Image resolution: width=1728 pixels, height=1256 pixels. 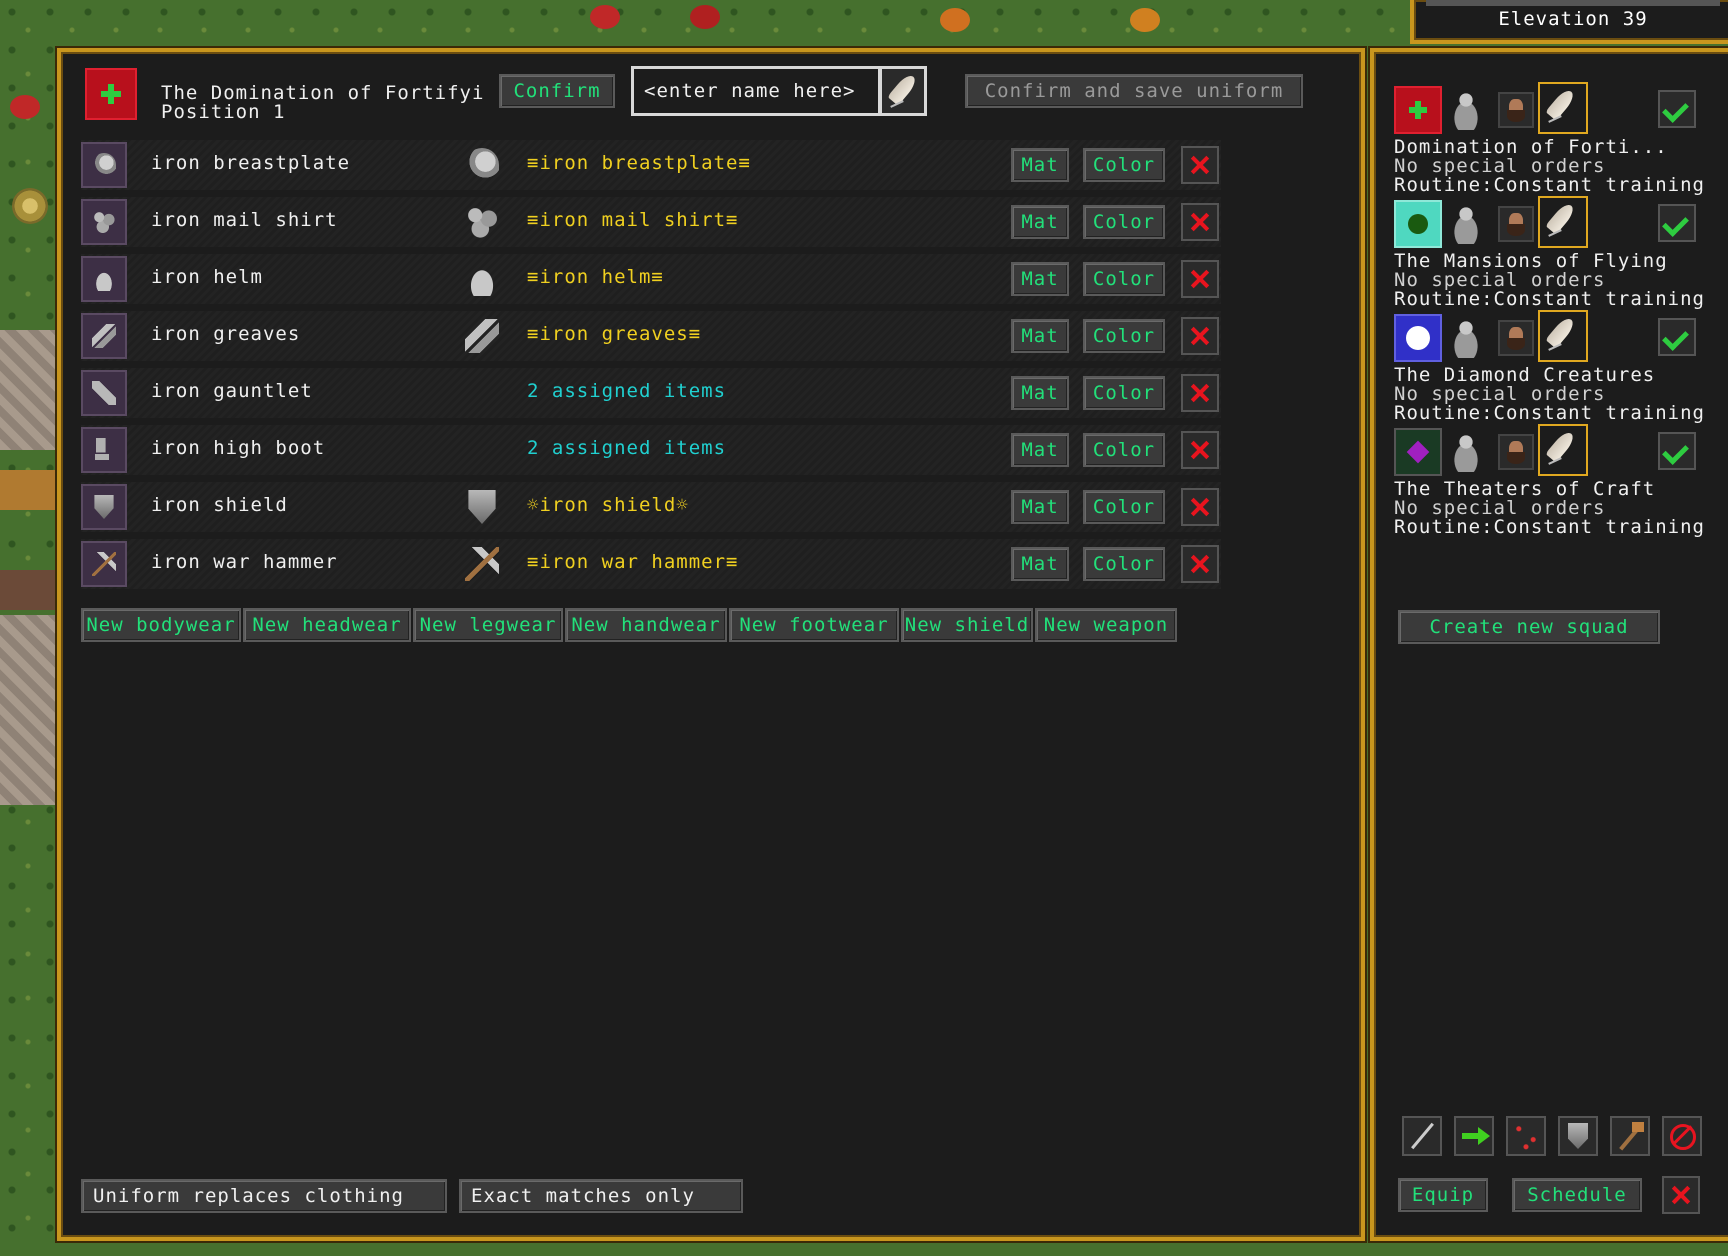 What do you see at coordinates (1422, 1136) in the screenshot?
I see `sword-icon` at bounding box center [1422, 1136].